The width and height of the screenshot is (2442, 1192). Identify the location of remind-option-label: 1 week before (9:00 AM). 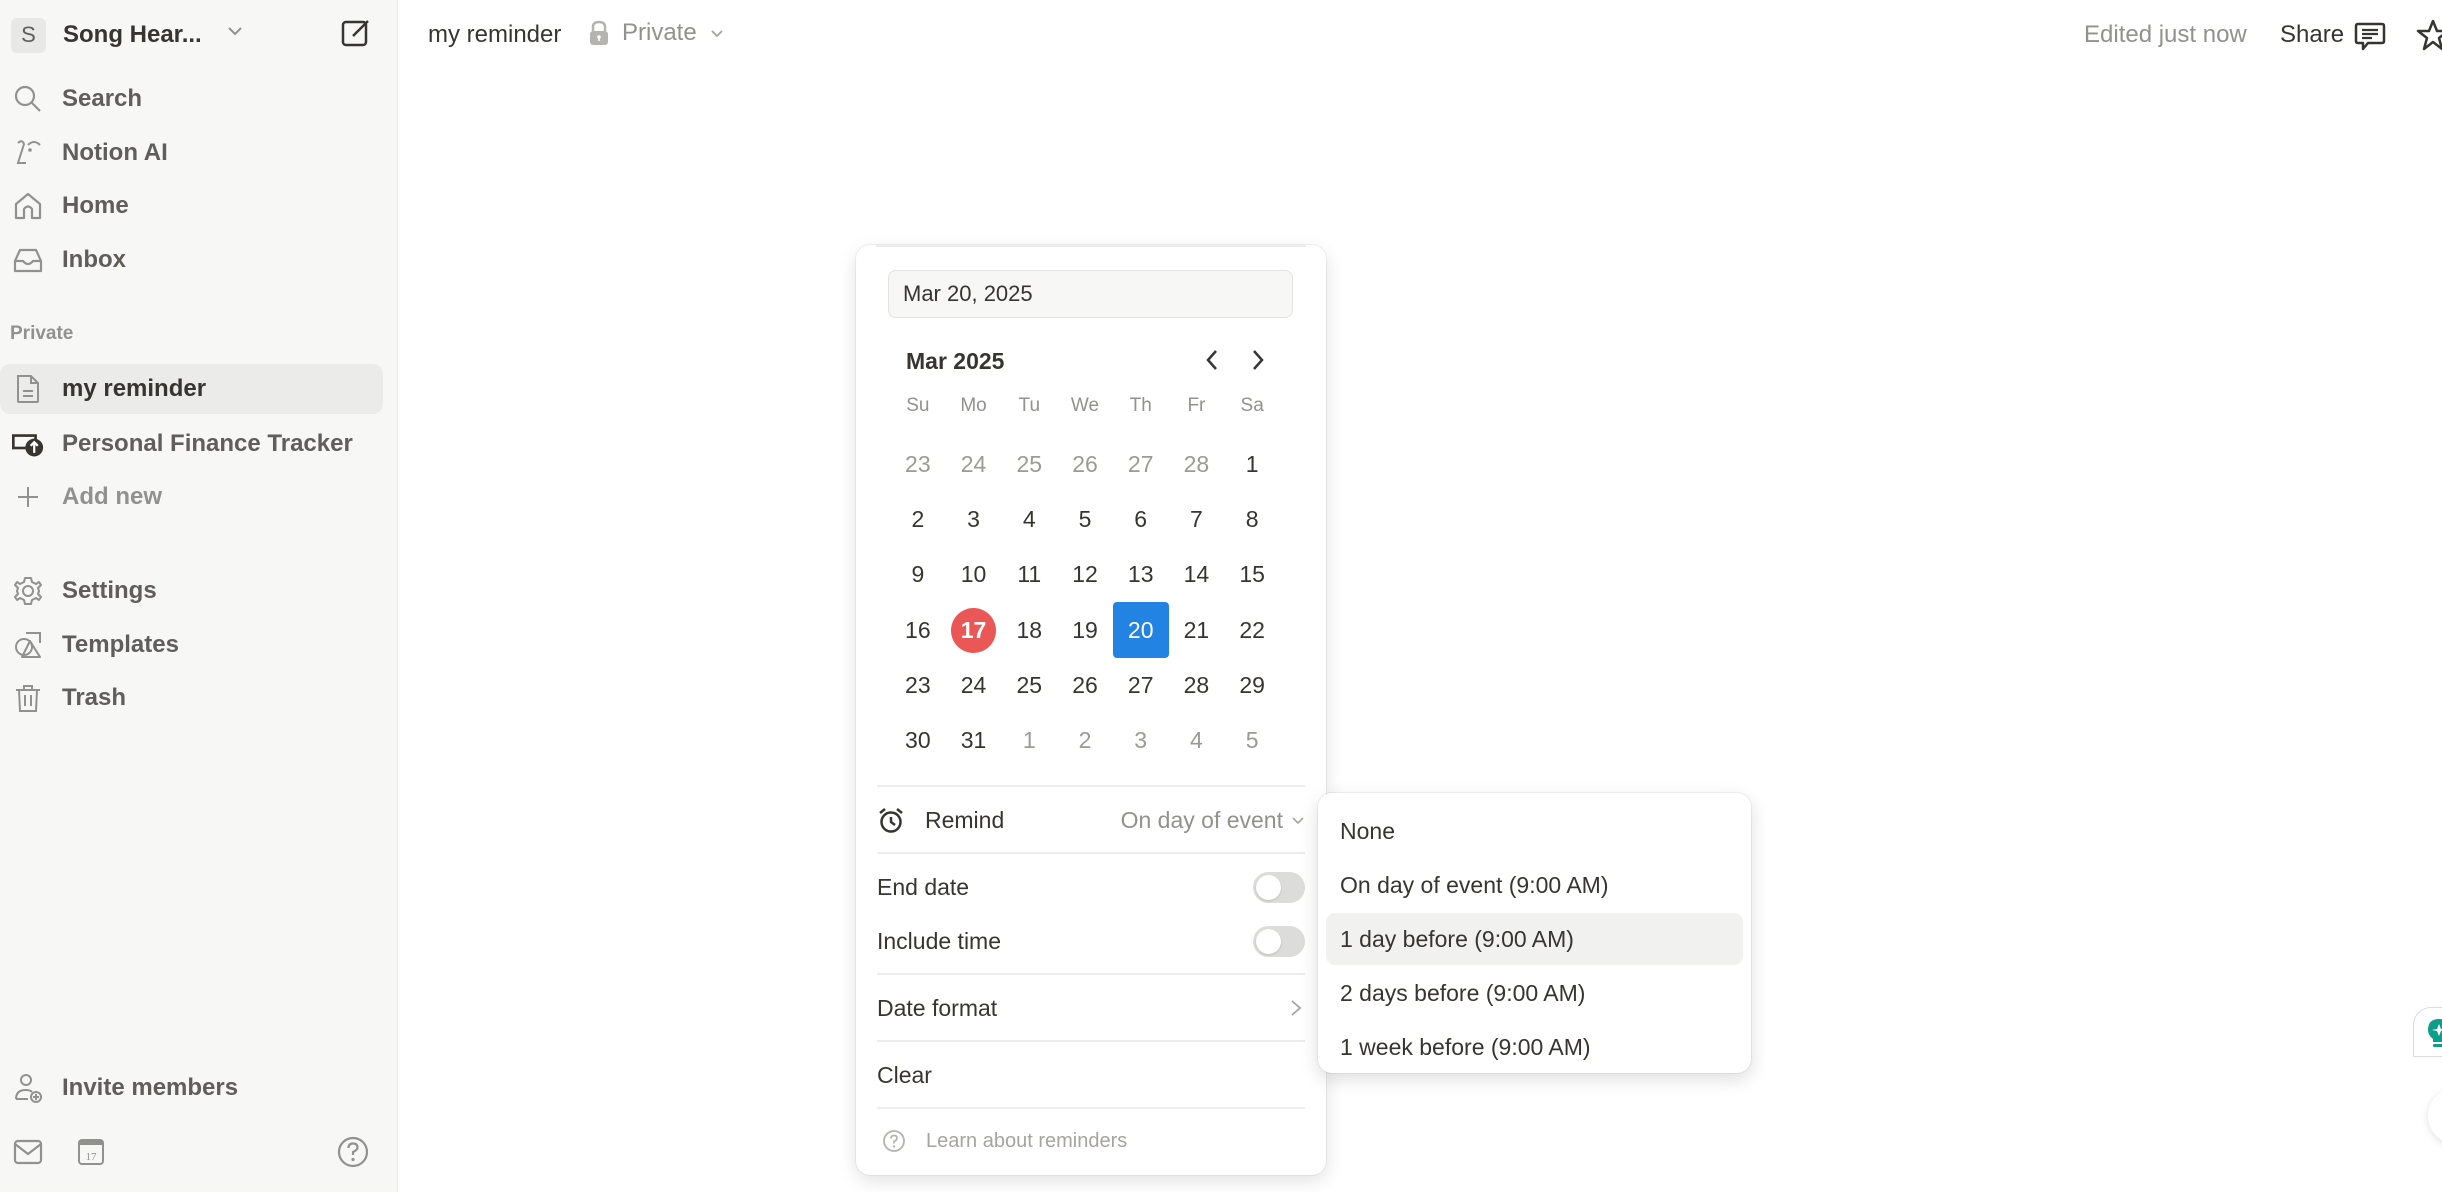
(1465, 1046).